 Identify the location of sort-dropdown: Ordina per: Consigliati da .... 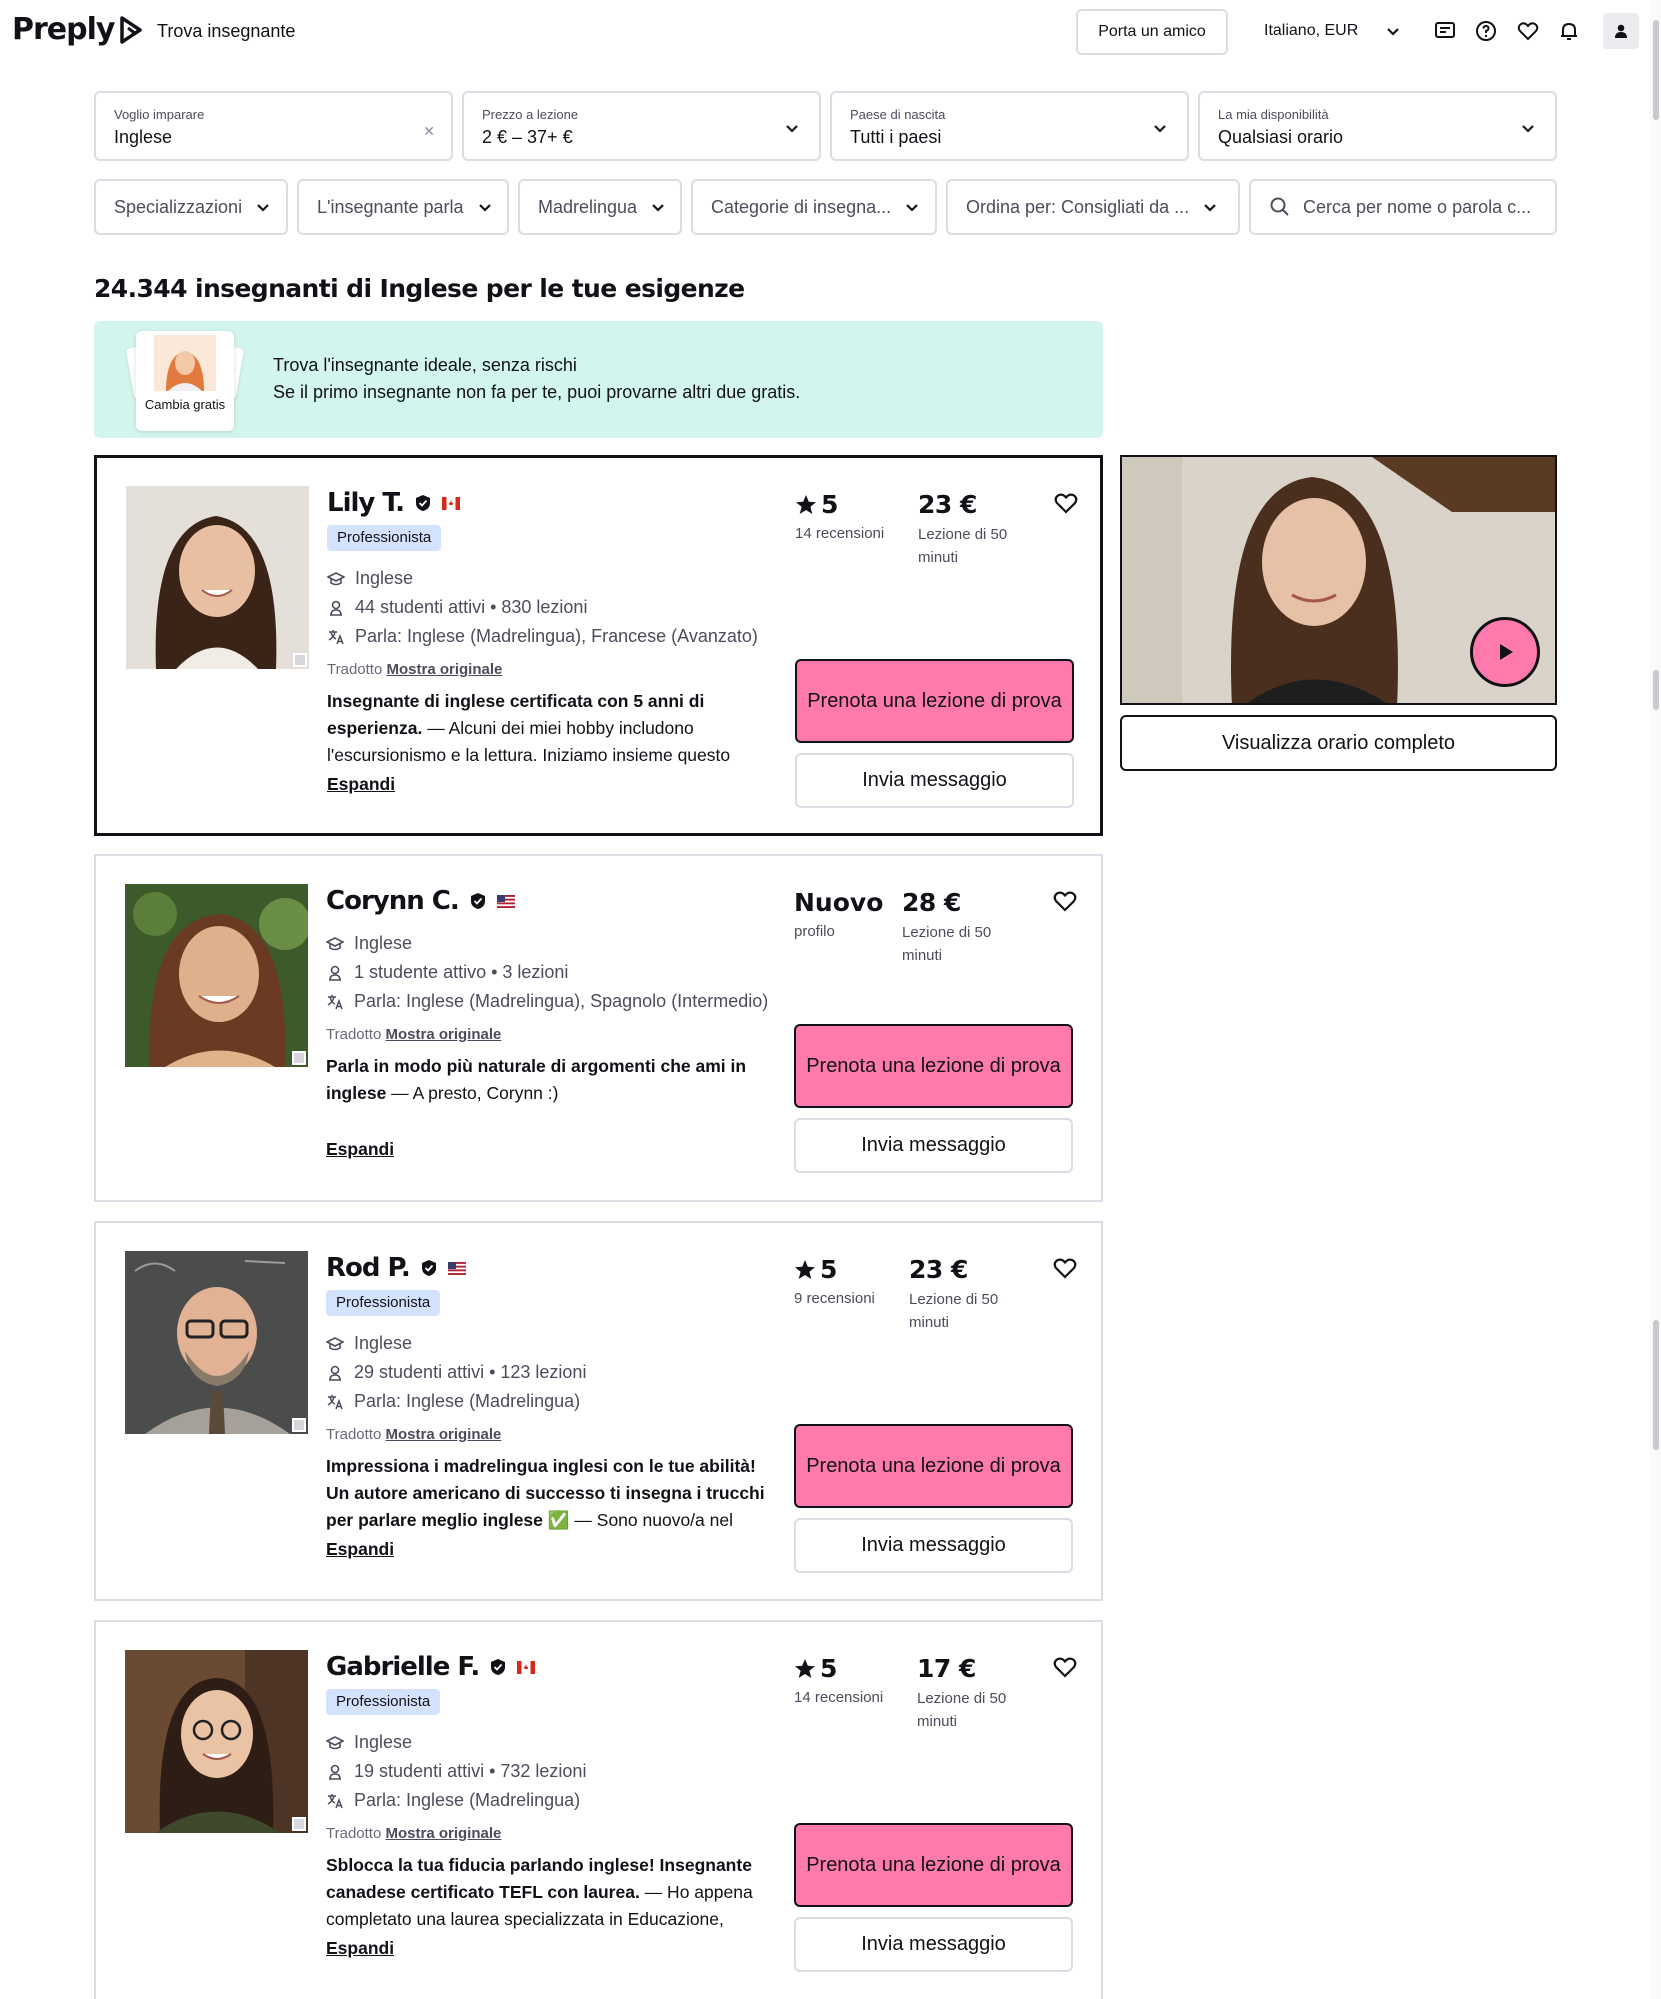
(1093, 207).